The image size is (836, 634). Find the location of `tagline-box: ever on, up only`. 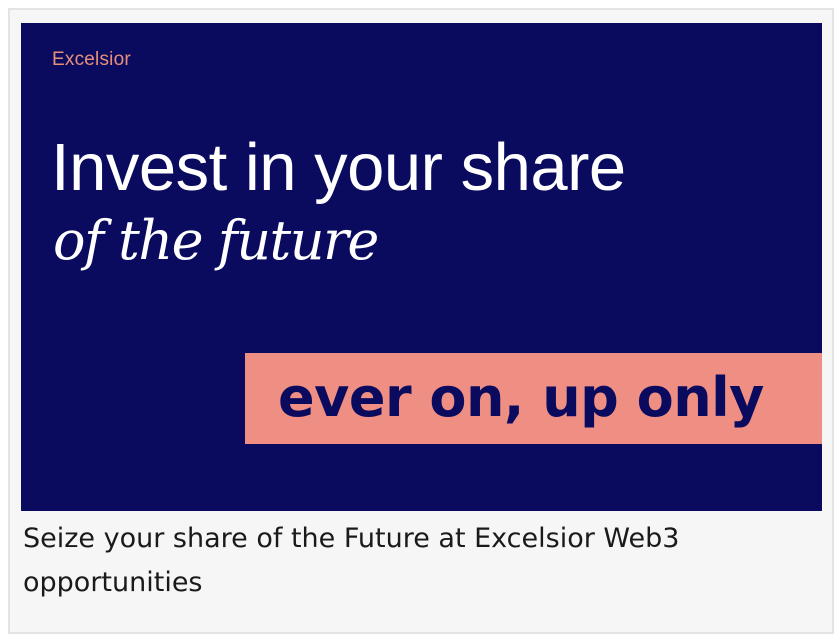

tagline-box: ever on, up only is located at coordinates (533, 398).